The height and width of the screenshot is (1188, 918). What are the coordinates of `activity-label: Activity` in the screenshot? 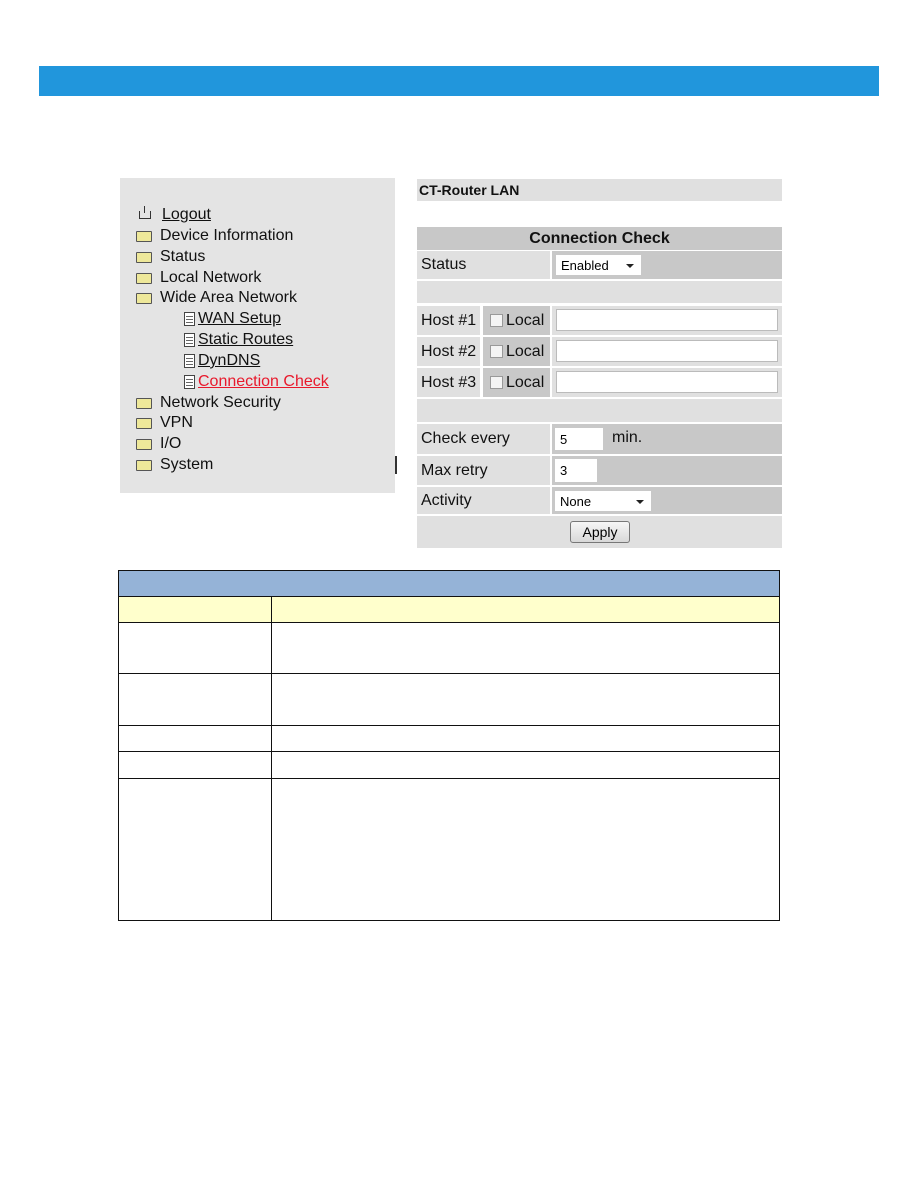 It's located at (483, 500).